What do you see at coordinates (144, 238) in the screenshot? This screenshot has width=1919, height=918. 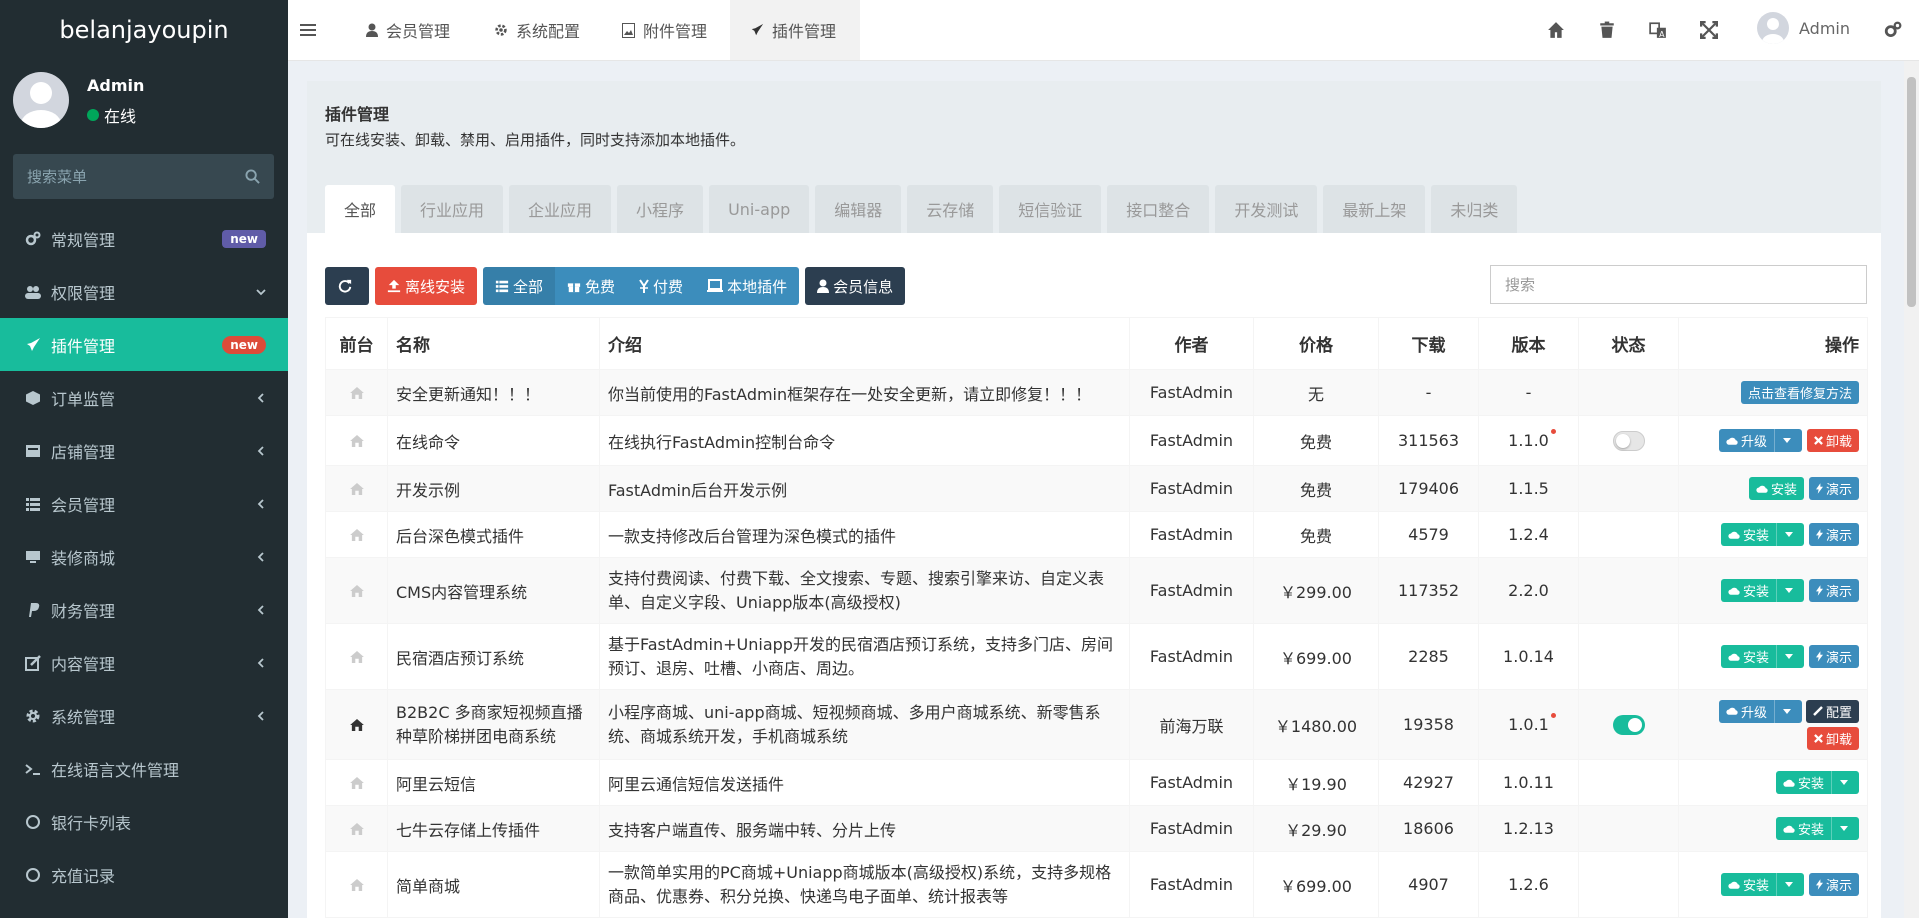 I see `sidebar-item-general: 常规管理 new` at bounding box center [144, 238].